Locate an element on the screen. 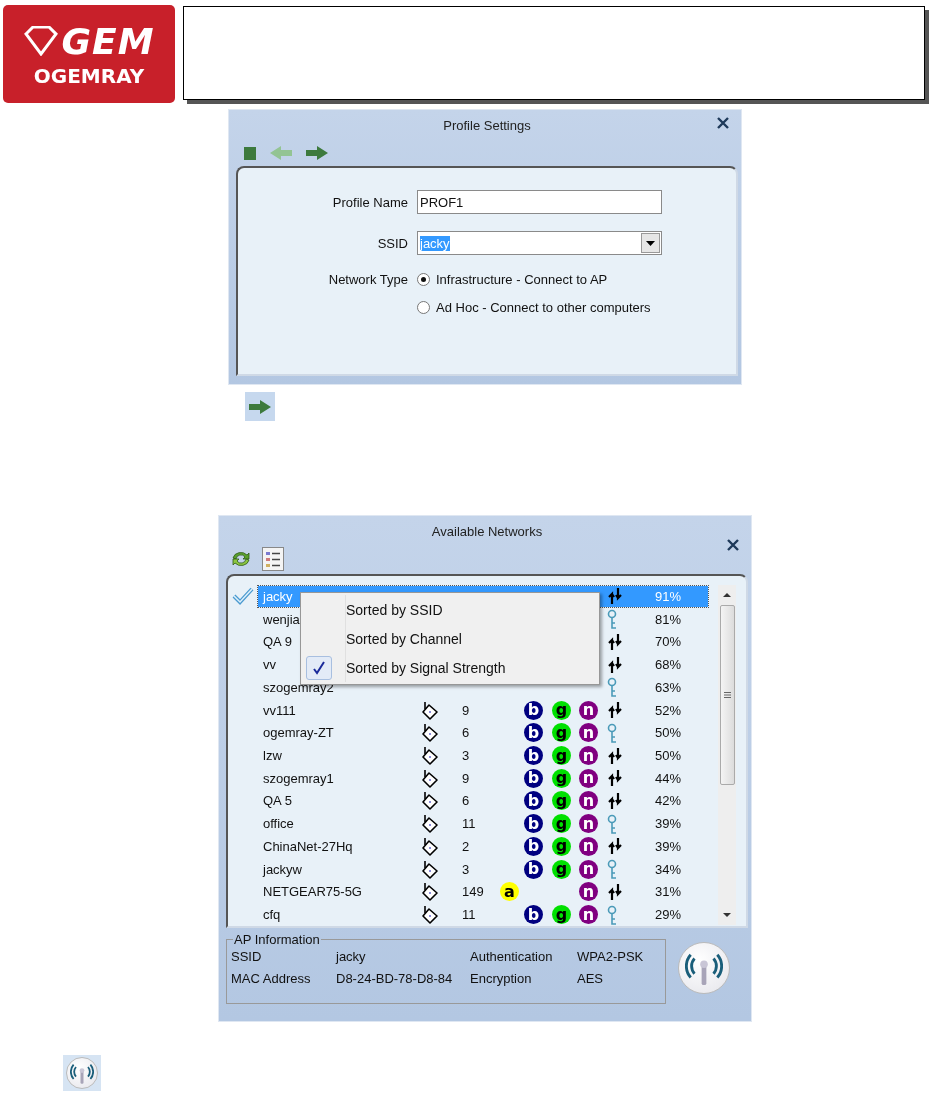 This screenshot has width=932, height=1094. info-label: Encryption is located at coordinates (501, 978).